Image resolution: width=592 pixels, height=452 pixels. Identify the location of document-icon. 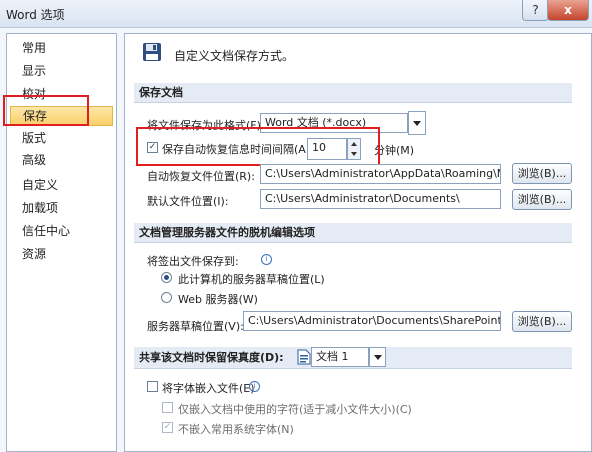
(304, 357).